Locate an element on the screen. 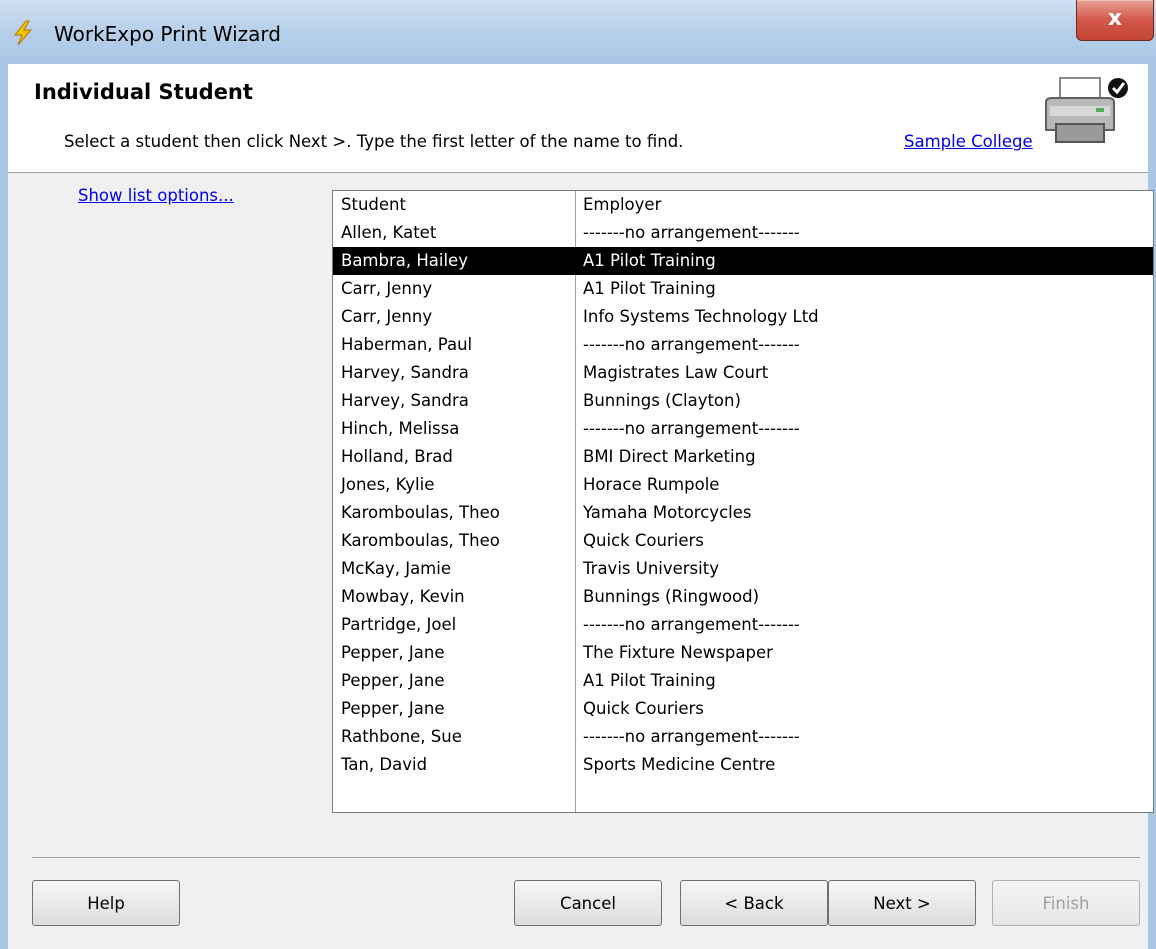  close-button: x is located at coordinates (1115, 20).